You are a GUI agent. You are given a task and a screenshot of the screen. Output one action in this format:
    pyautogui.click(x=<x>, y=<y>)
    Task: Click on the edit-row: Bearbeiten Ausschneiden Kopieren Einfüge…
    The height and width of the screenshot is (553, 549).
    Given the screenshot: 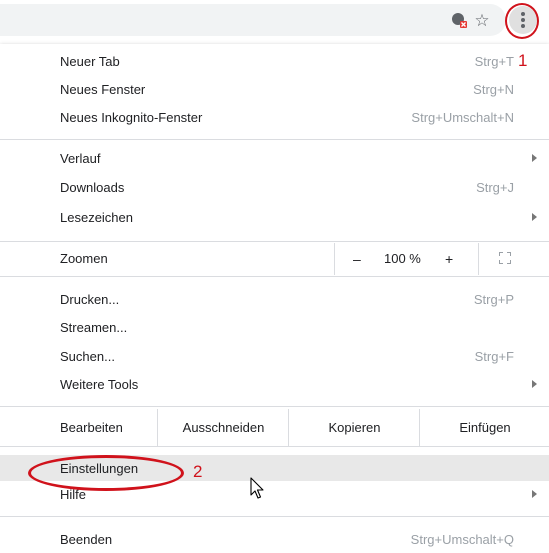 What is the action you would take?
    pyautogui.click(x=274, y=427)
    